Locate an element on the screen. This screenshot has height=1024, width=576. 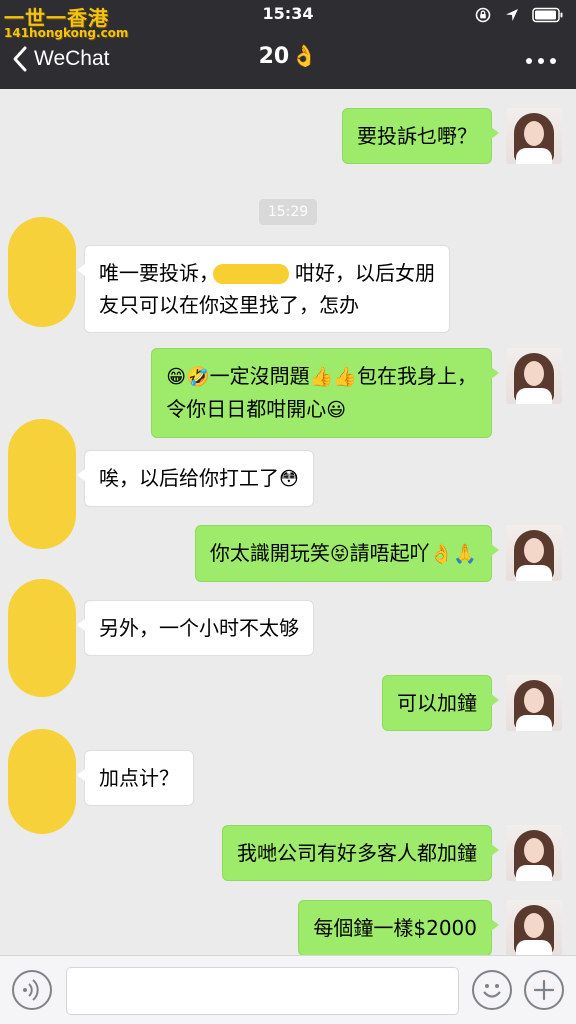
message-input is located at coordinates (262, 991).